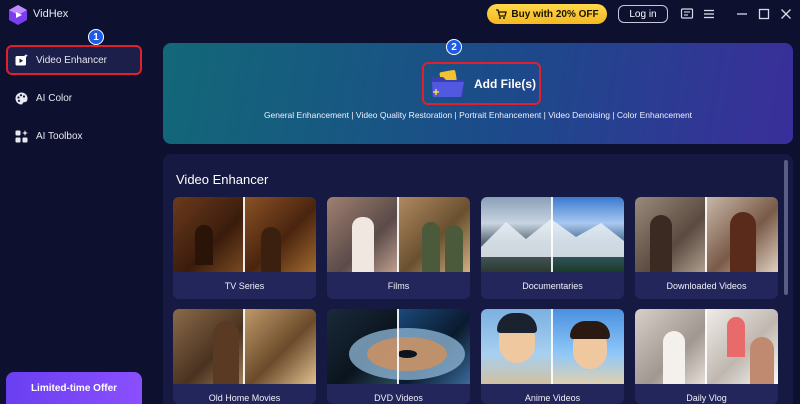 This screenshot has height=404, width=800. I want to click on card-label: Anime Videos, so click(552, 397).